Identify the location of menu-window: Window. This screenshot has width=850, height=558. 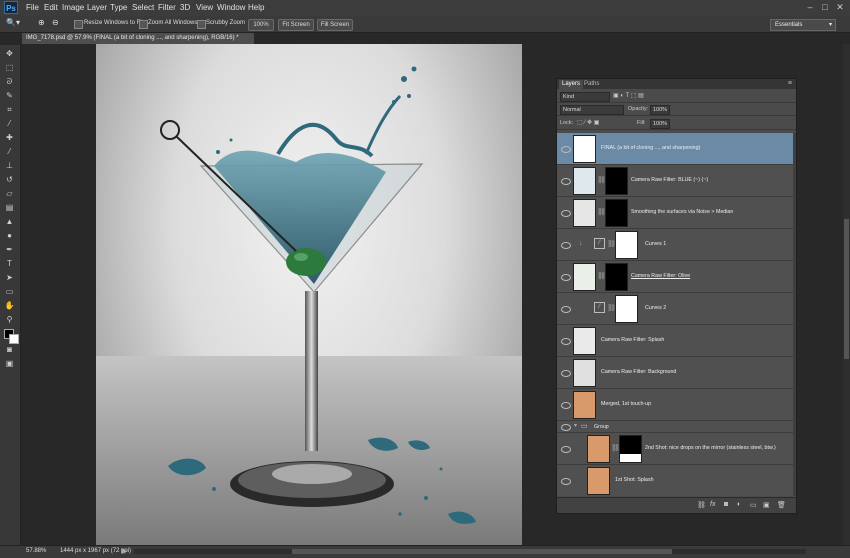
(231, 7).